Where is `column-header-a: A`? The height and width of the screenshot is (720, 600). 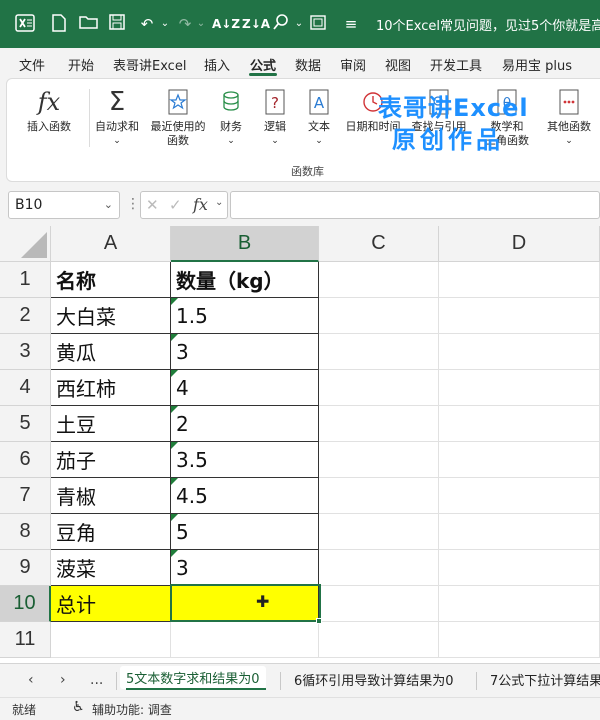
column-header-a: A is located at coordinates (111, 244).